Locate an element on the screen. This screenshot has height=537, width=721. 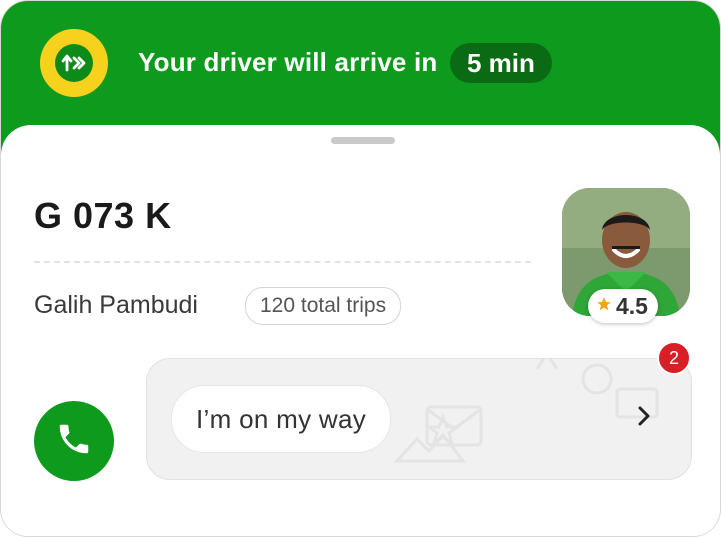
eta-badge: 5 min is located at coordinates (501, 63).